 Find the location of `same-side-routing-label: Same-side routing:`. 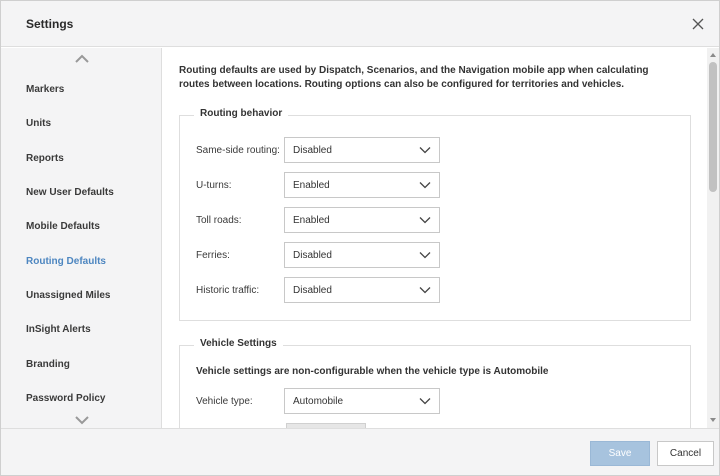

same-side-routing-label: Same-side routing: is located at coordinates (238, 150).